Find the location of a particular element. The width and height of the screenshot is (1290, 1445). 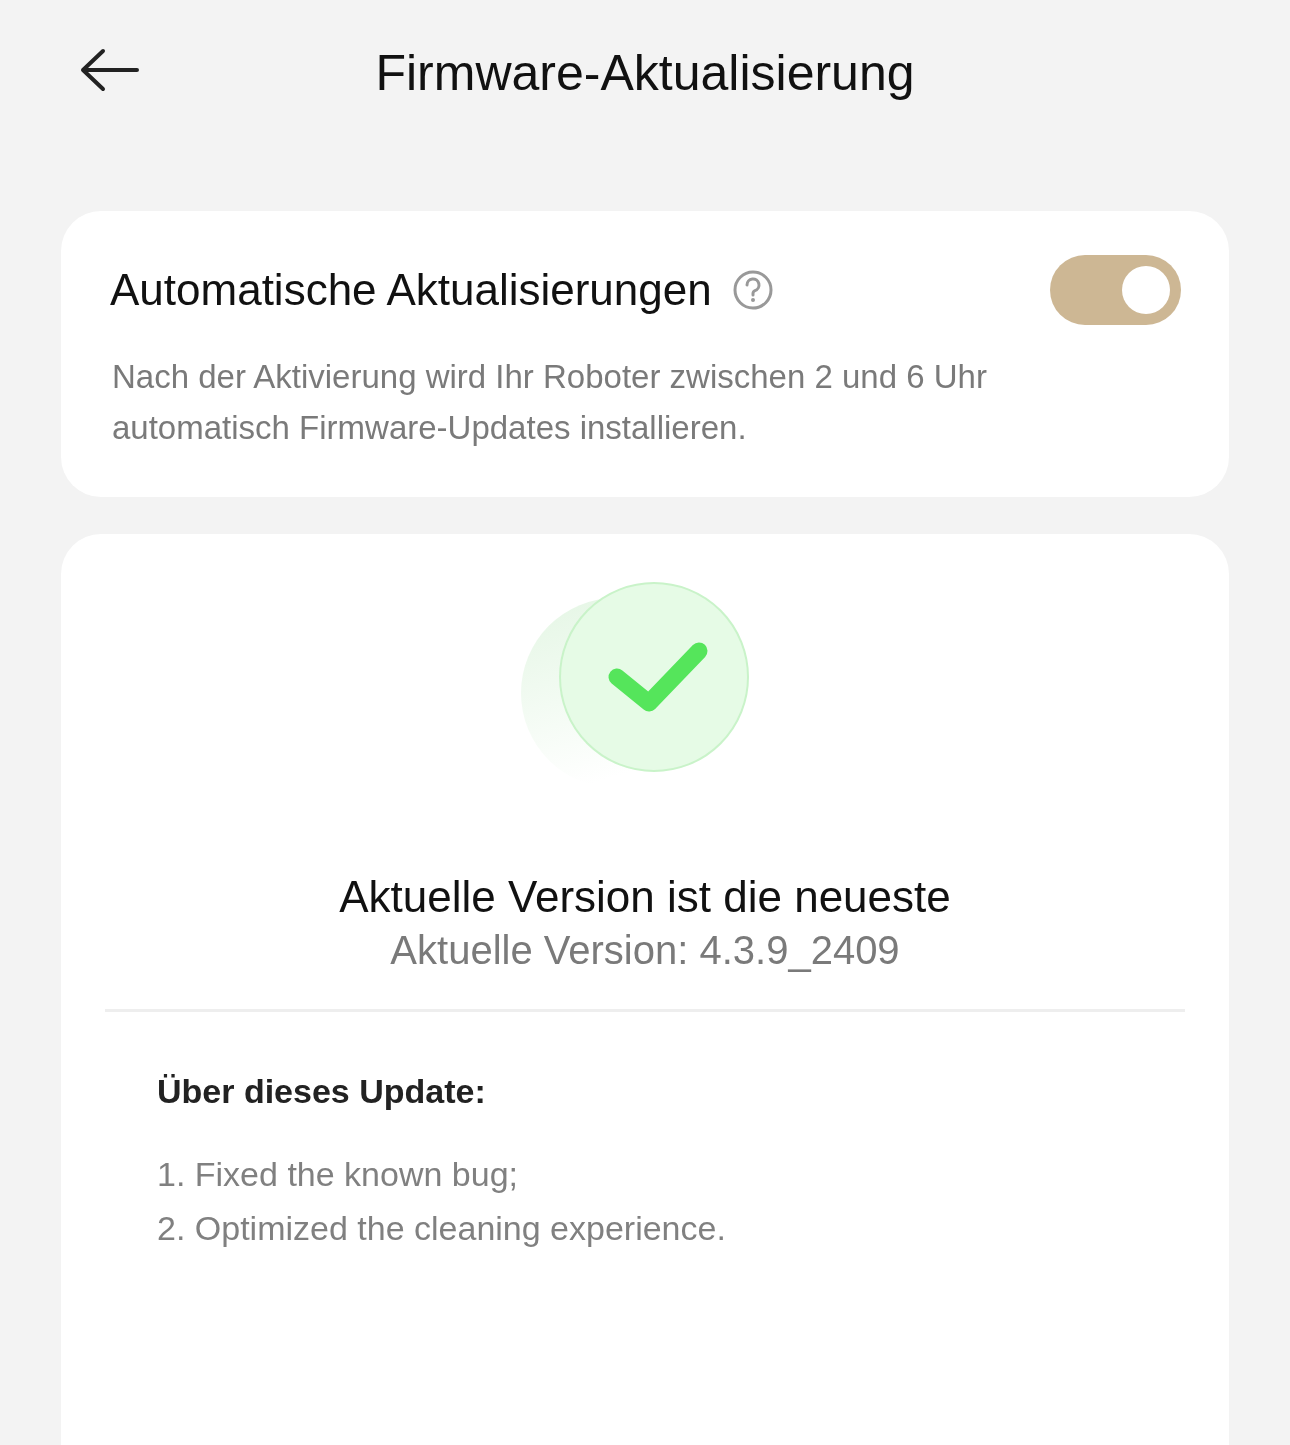

status-title: Aktuelle Version ist die neueste is located at coordinates (645, 897).